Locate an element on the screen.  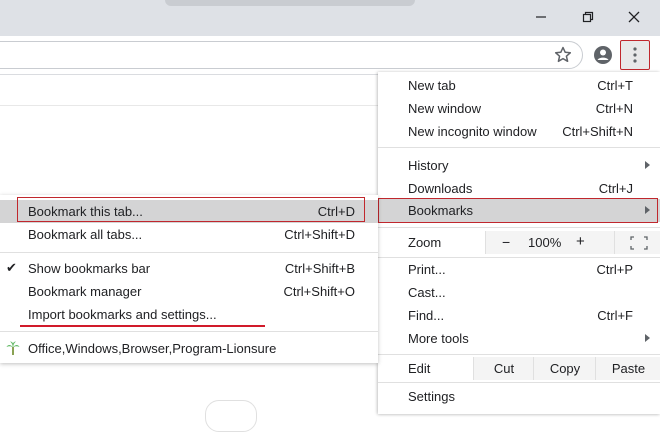
menu-item-new-tab: New tab Ctrl+T is located at coordinates (519, 85).